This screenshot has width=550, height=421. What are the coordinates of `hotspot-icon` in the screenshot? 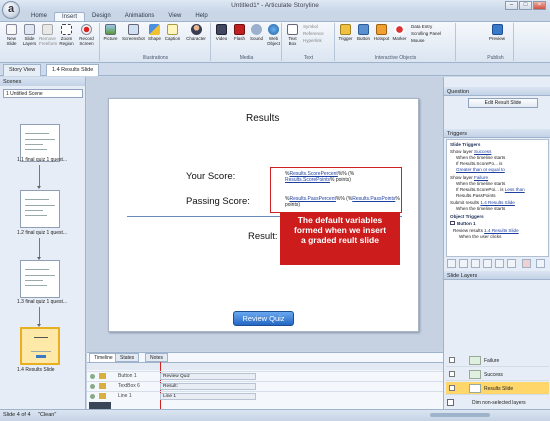 It's located at (381, 29).